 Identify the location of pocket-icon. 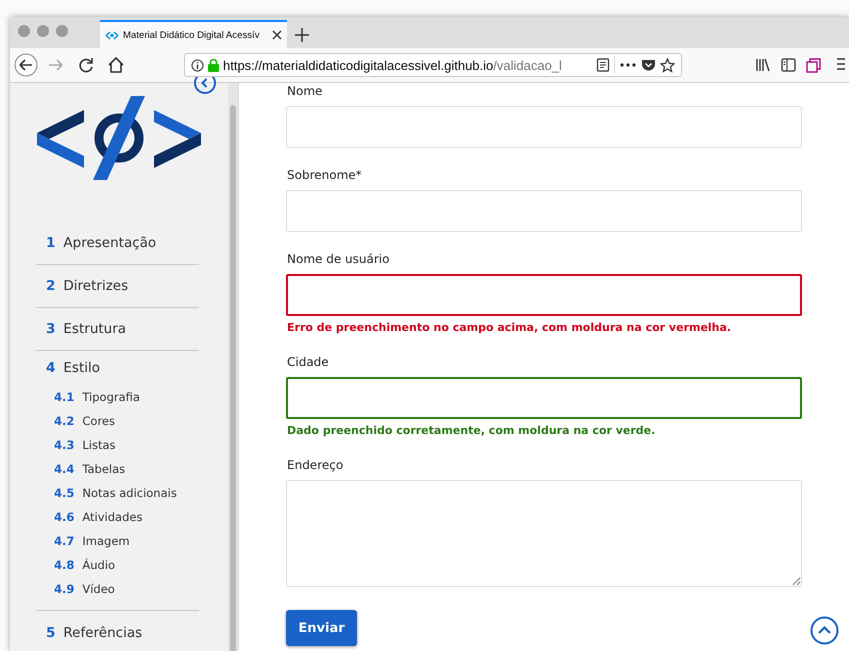
(648, 65).